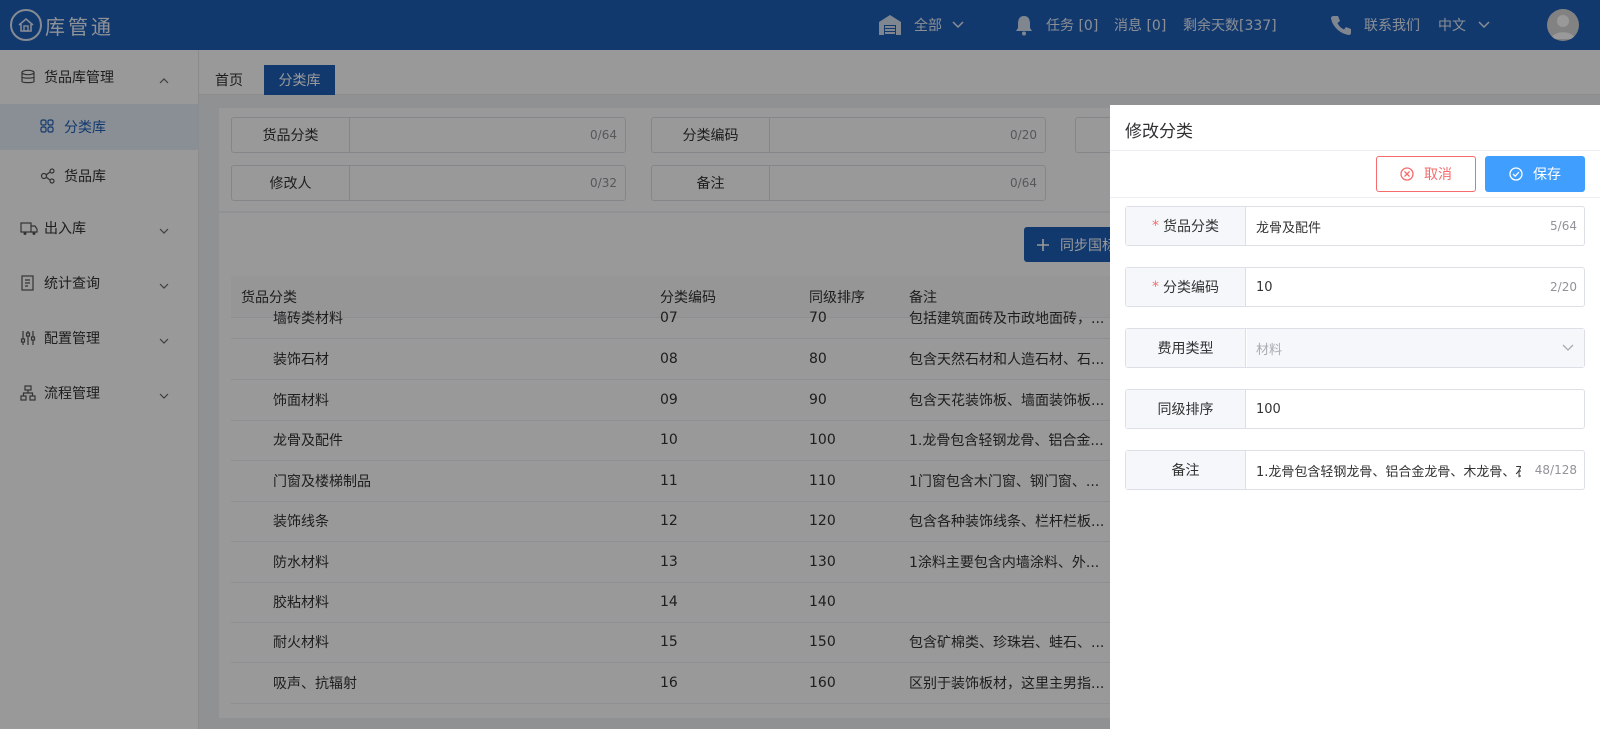 The height and width of the screenshot is (729, 1600). I want to click on field-label: 同级排序, so click(1186, 409).